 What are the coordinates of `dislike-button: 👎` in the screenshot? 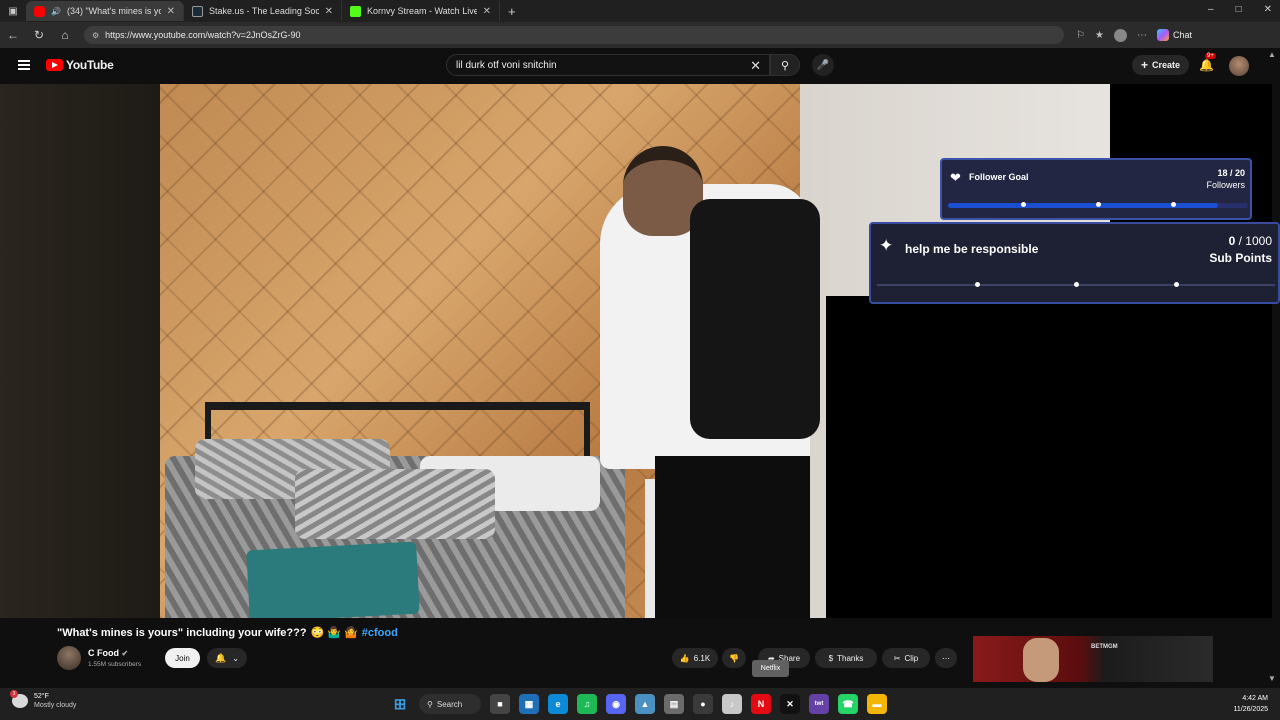 It's located at (734, 658).